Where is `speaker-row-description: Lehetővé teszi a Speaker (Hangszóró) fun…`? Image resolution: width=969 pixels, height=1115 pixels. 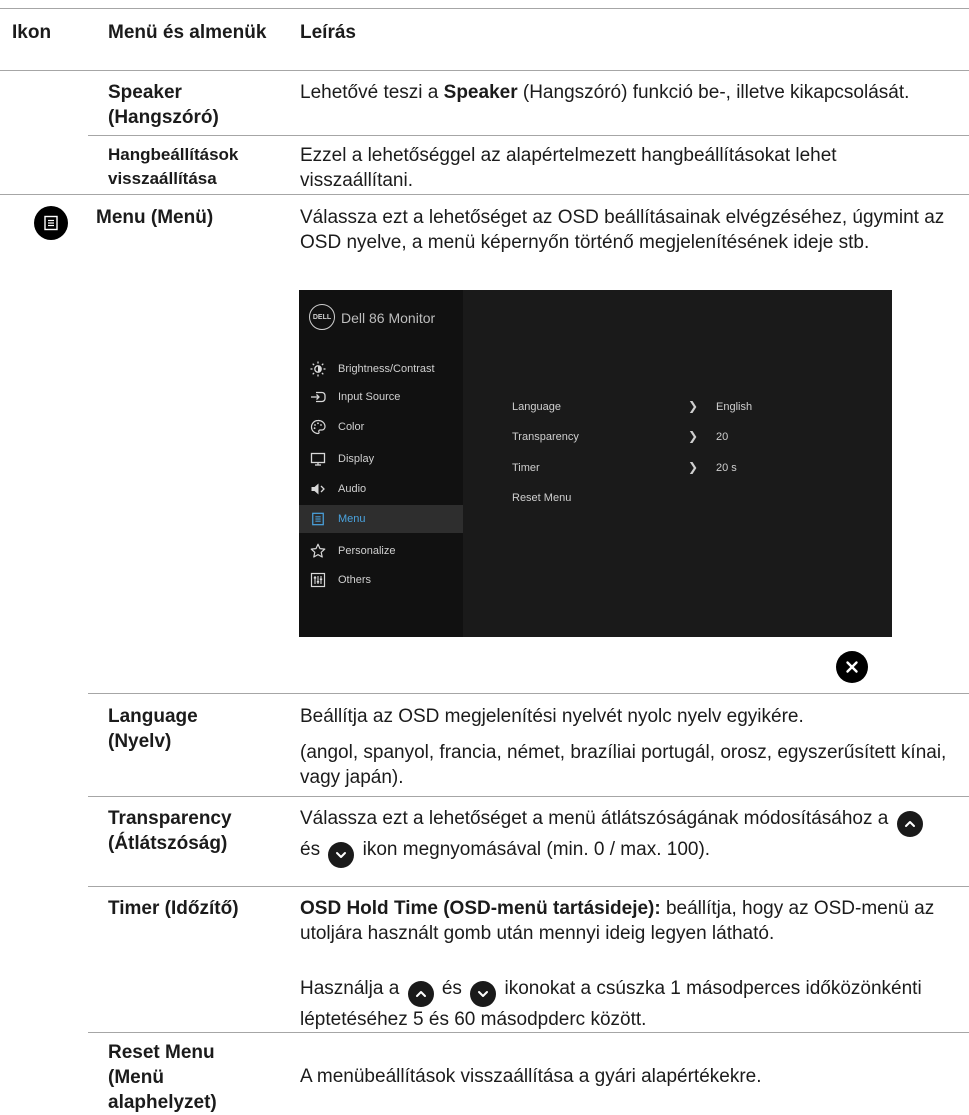
speaker-row-description: Lehetővé teszi a Speaker (Hangszóró) fun… is located at coordinates (605, 92).